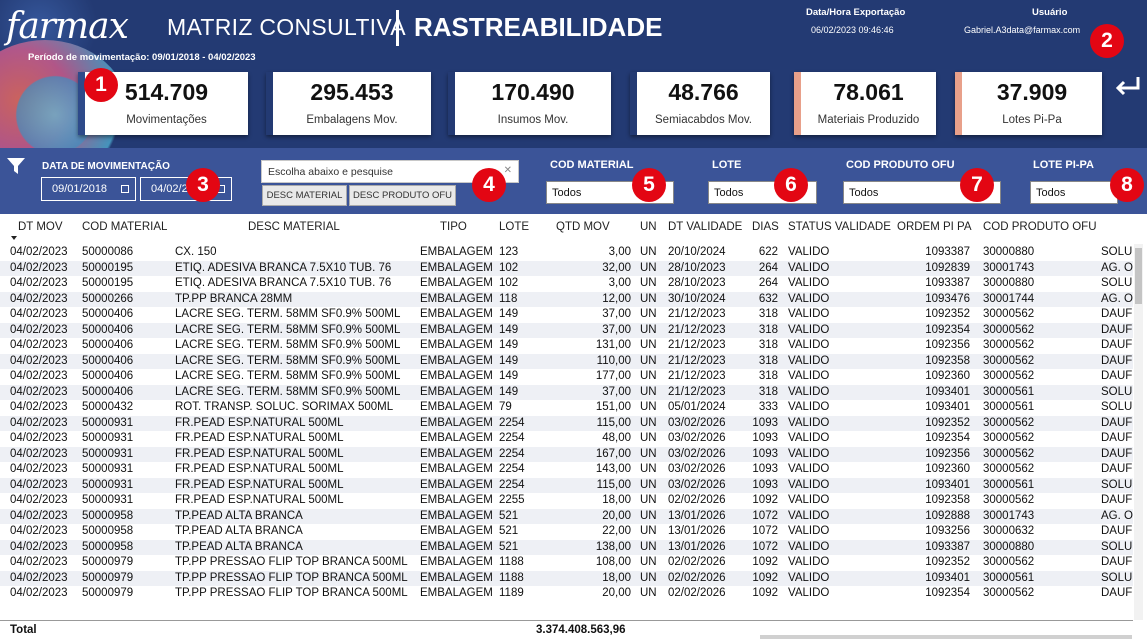  Describe the element at coordinates (1138, 276) in the screenshot. I see `scrollbar-thumb` at that location.